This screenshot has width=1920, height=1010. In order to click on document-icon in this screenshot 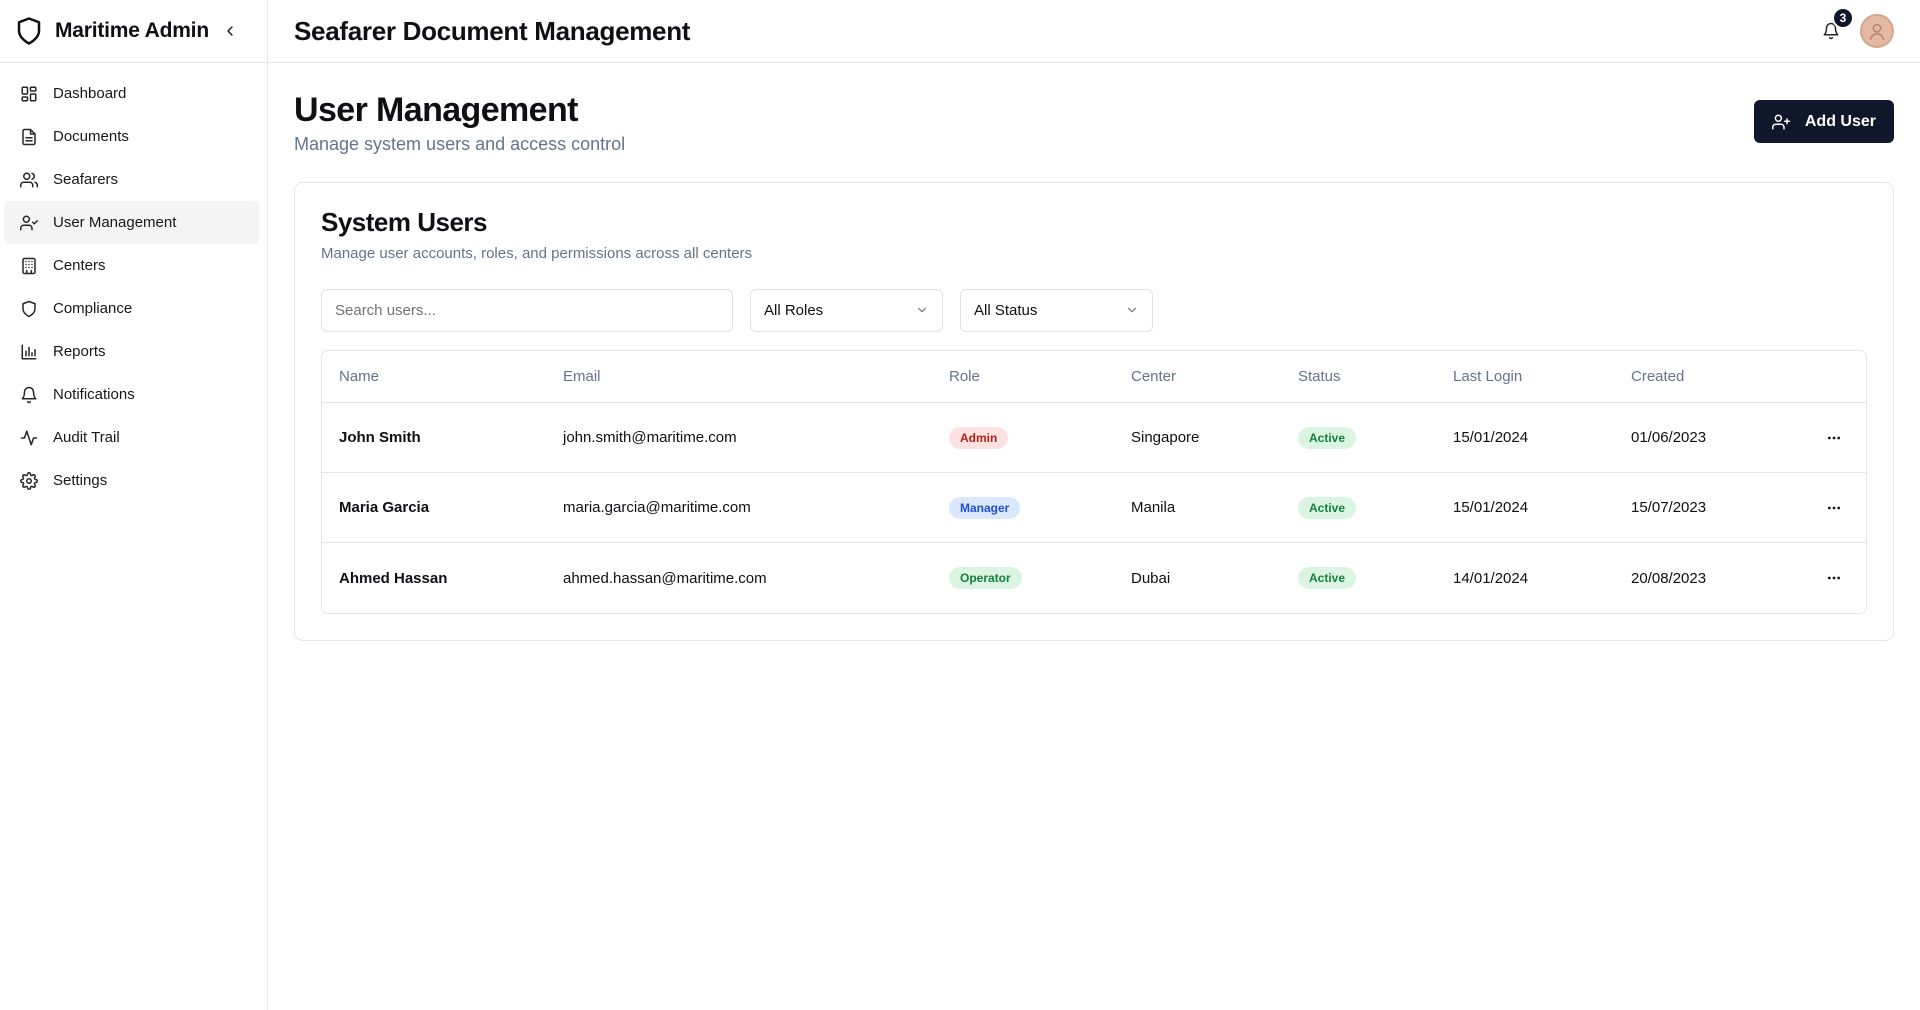, I will do `click(29, 137)`.